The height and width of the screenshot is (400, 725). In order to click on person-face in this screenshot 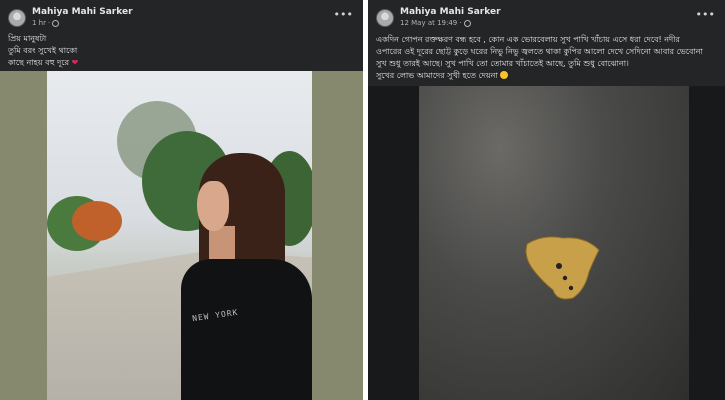, I will do `click(213, 206)`.